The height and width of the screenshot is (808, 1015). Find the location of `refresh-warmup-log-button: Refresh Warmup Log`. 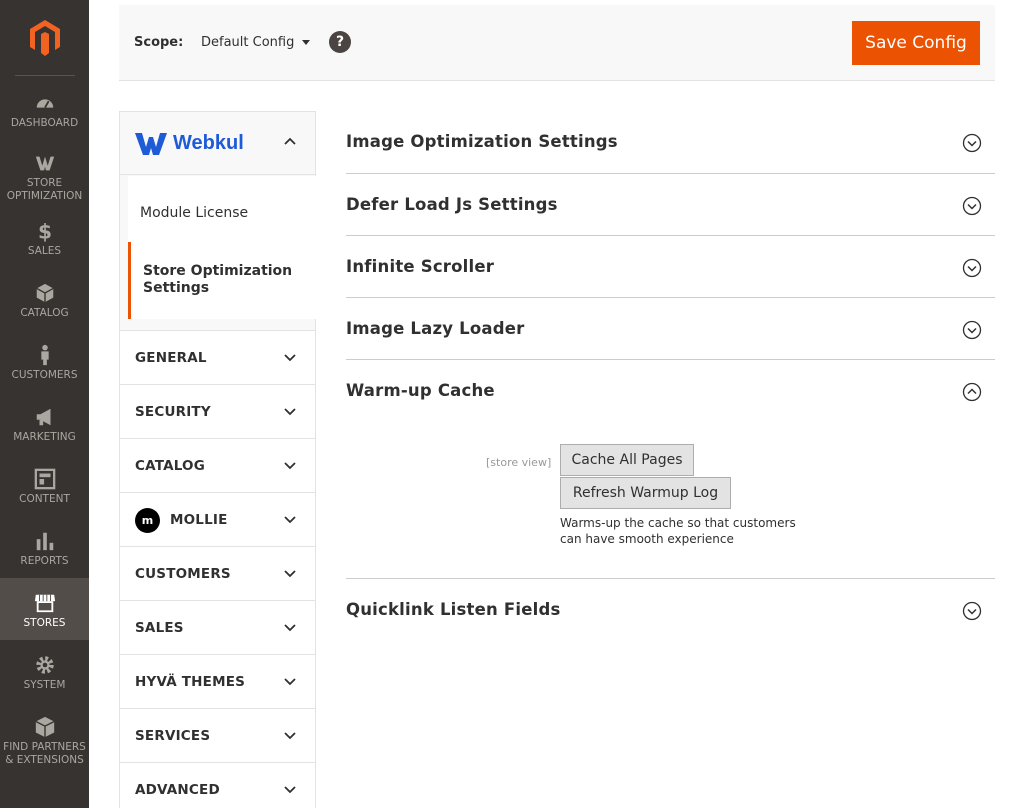

refresh-warmup-log-button: Refresh Warmup Log is located at coordinates (645, 493).